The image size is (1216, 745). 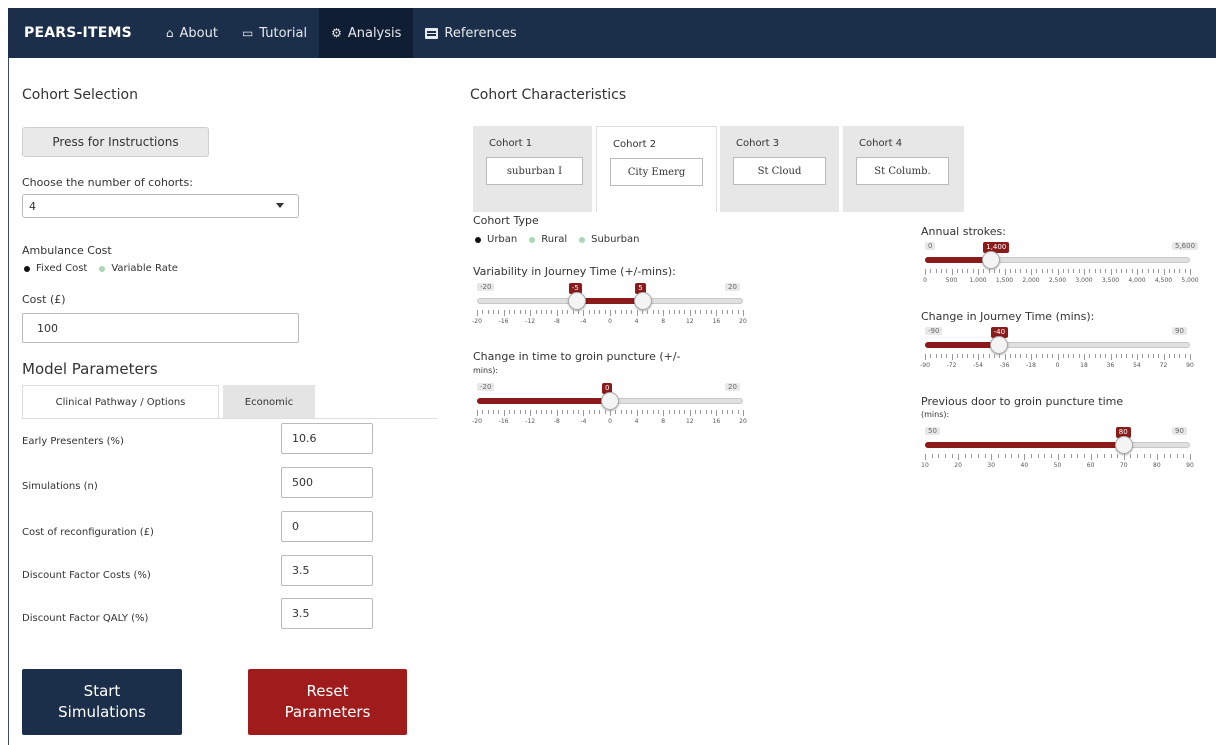 I want to click on radio-urban: Urban, so click(x=495, y=239).